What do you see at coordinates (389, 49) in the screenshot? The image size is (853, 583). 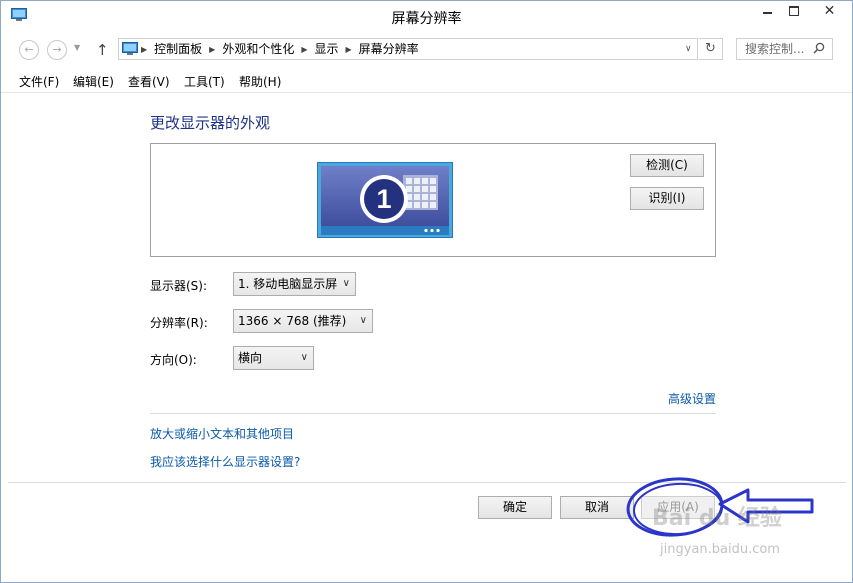 I see `breadcrumb-item-screen-resolution: 屏幕分辨率` at bounding box center [389, 49].